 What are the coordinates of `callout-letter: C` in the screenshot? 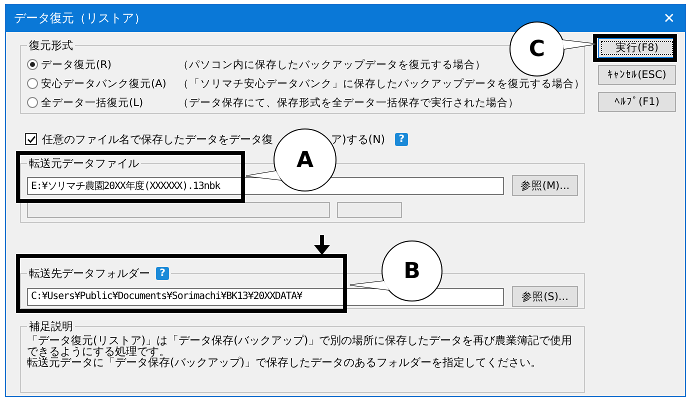 It's located at (537, 49).